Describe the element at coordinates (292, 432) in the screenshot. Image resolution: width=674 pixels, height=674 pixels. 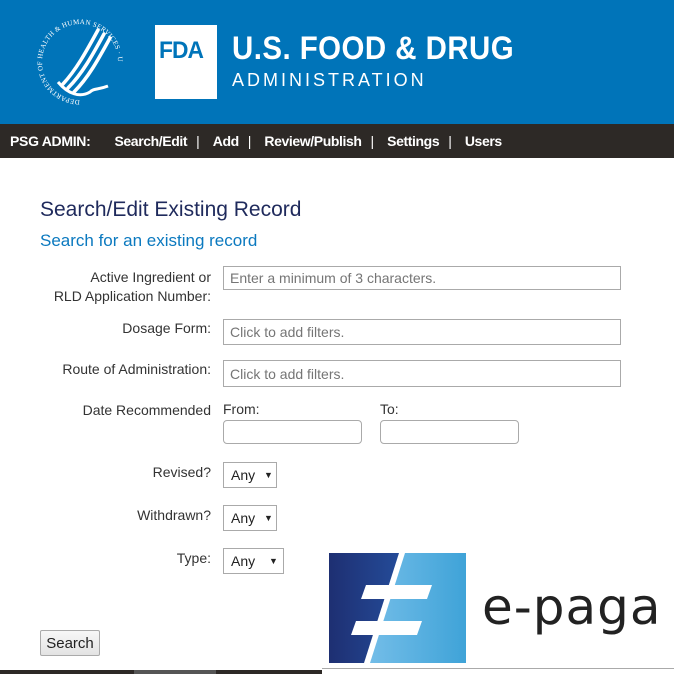
I see `date-from-input` at that location.